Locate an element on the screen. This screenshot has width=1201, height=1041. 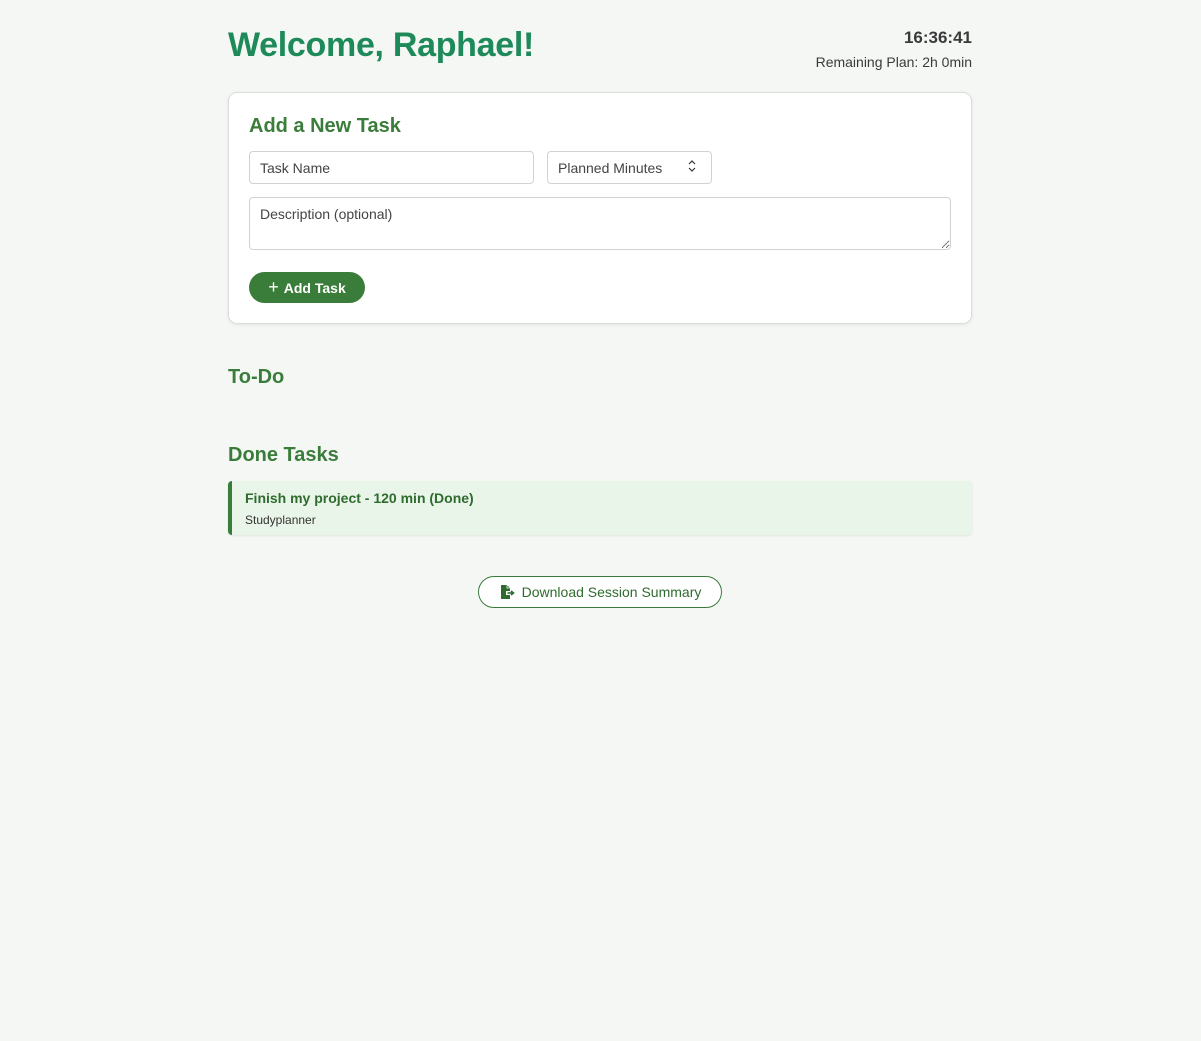
spinner-arrows-icon is located at coordinates (692, 166).